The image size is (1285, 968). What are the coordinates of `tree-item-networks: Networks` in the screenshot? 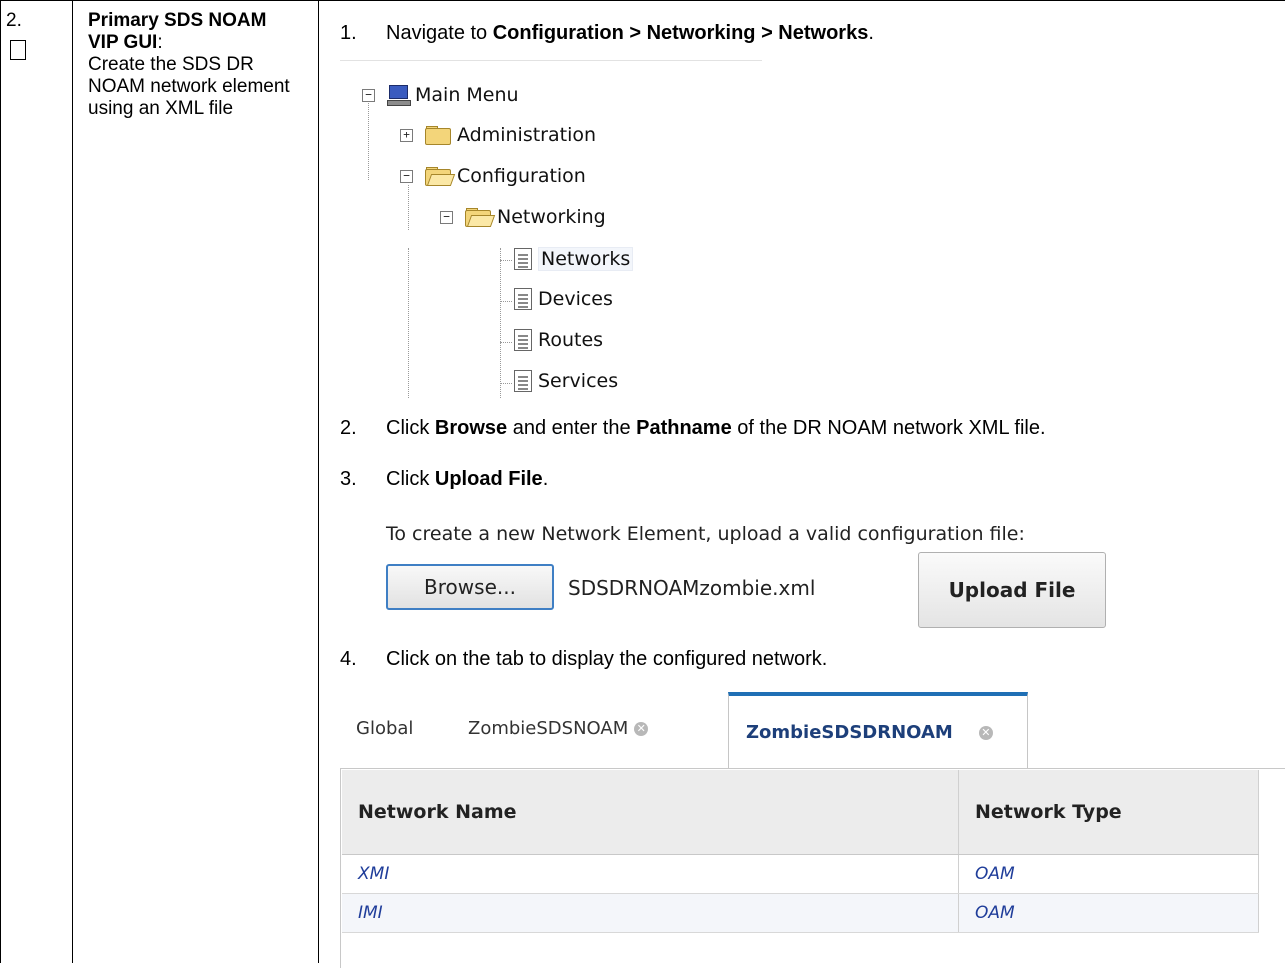 It's located at (574, 259).